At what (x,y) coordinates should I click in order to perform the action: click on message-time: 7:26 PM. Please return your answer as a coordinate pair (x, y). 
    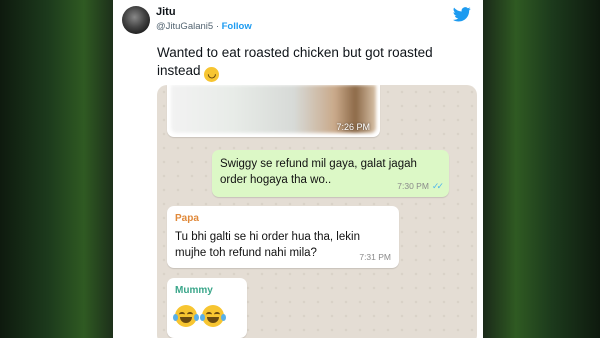
    Looking at the image, I should click on (353, 127).